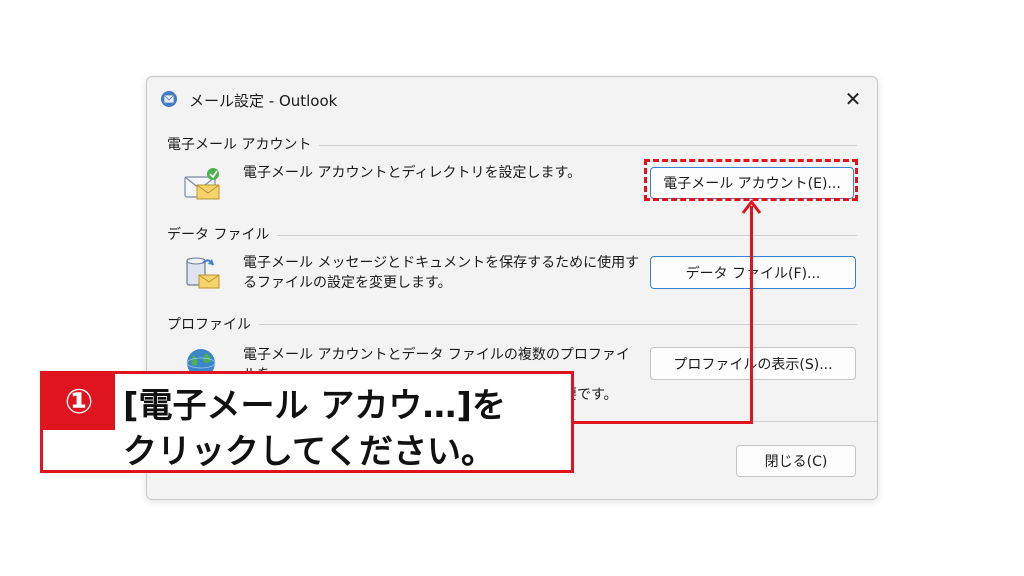 Image resolution: width=1024 pixels, height=576 pixels. What do you see at coordinates (796, 461) in the screenshot?
I see `close-dialog-button: 閉じる(C)` at bounding box center [796, 461].